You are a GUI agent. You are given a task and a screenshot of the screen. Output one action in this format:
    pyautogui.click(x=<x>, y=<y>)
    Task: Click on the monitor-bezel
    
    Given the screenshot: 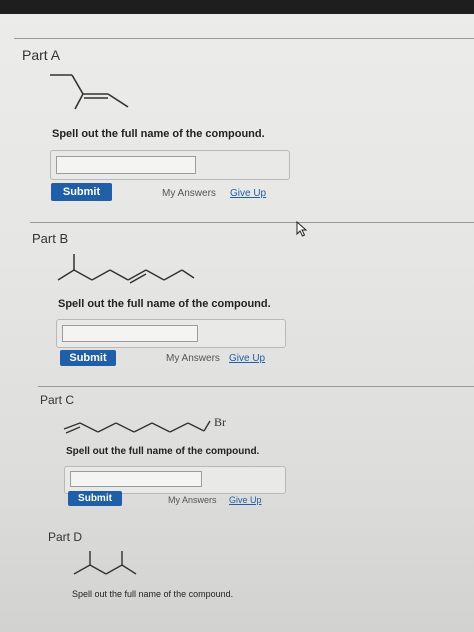 What is the action you would take?
    pyautogui.click(x=237, y=7)
    